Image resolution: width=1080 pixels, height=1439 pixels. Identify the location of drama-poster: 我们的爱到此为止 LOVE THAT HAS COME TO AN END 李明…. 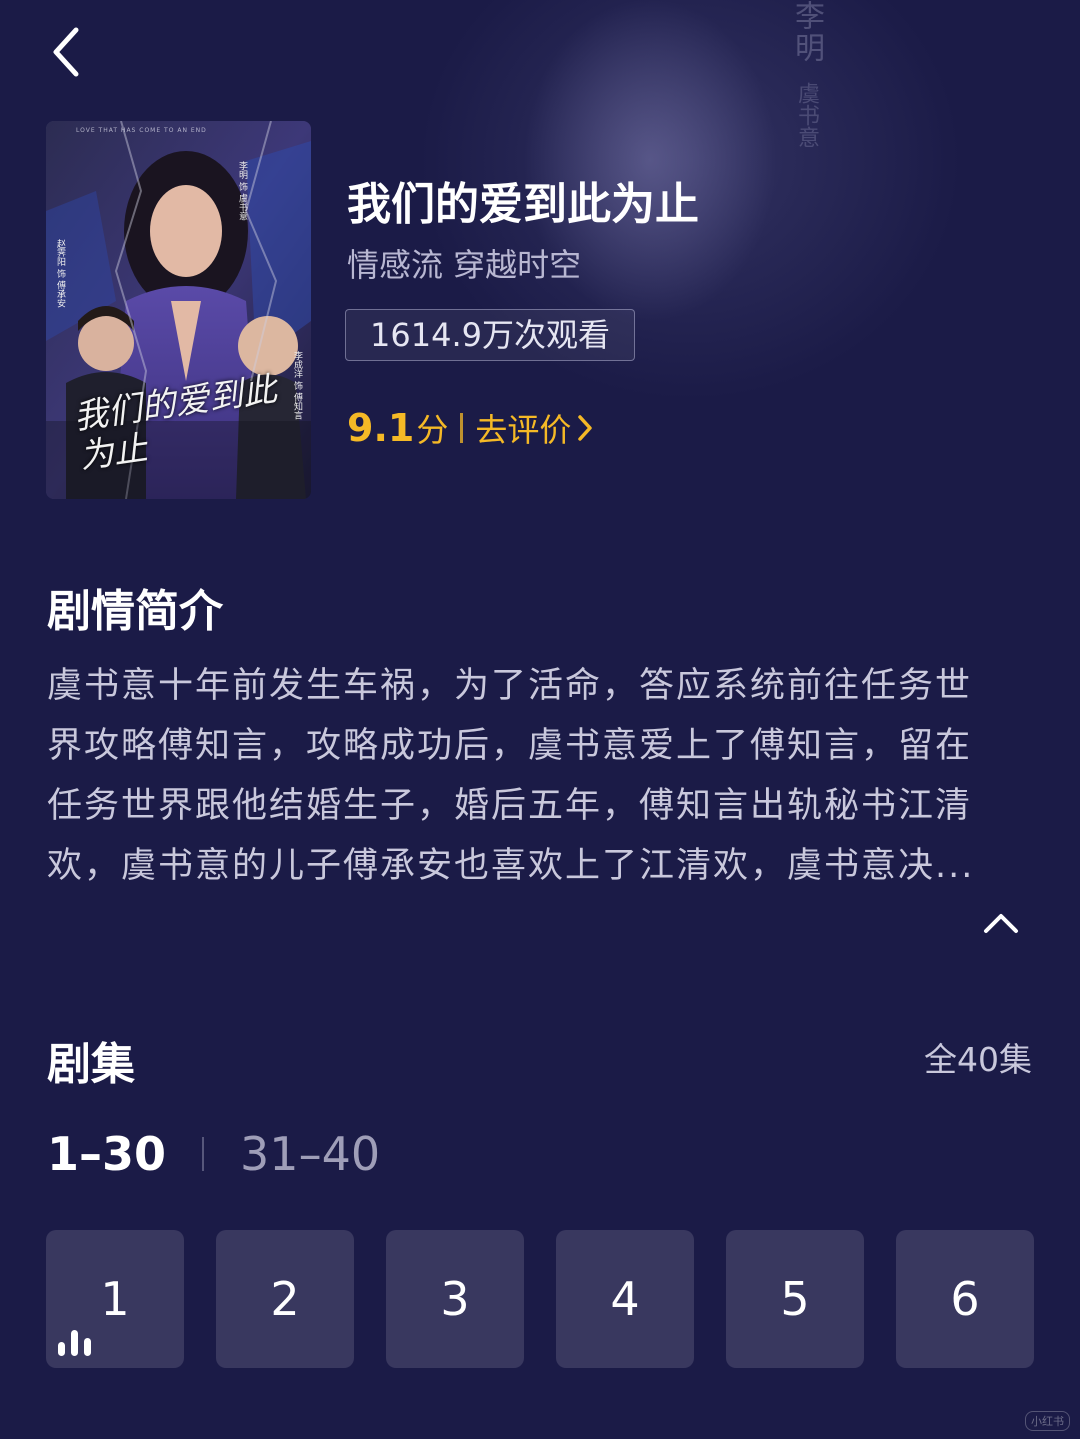
(178, 310).